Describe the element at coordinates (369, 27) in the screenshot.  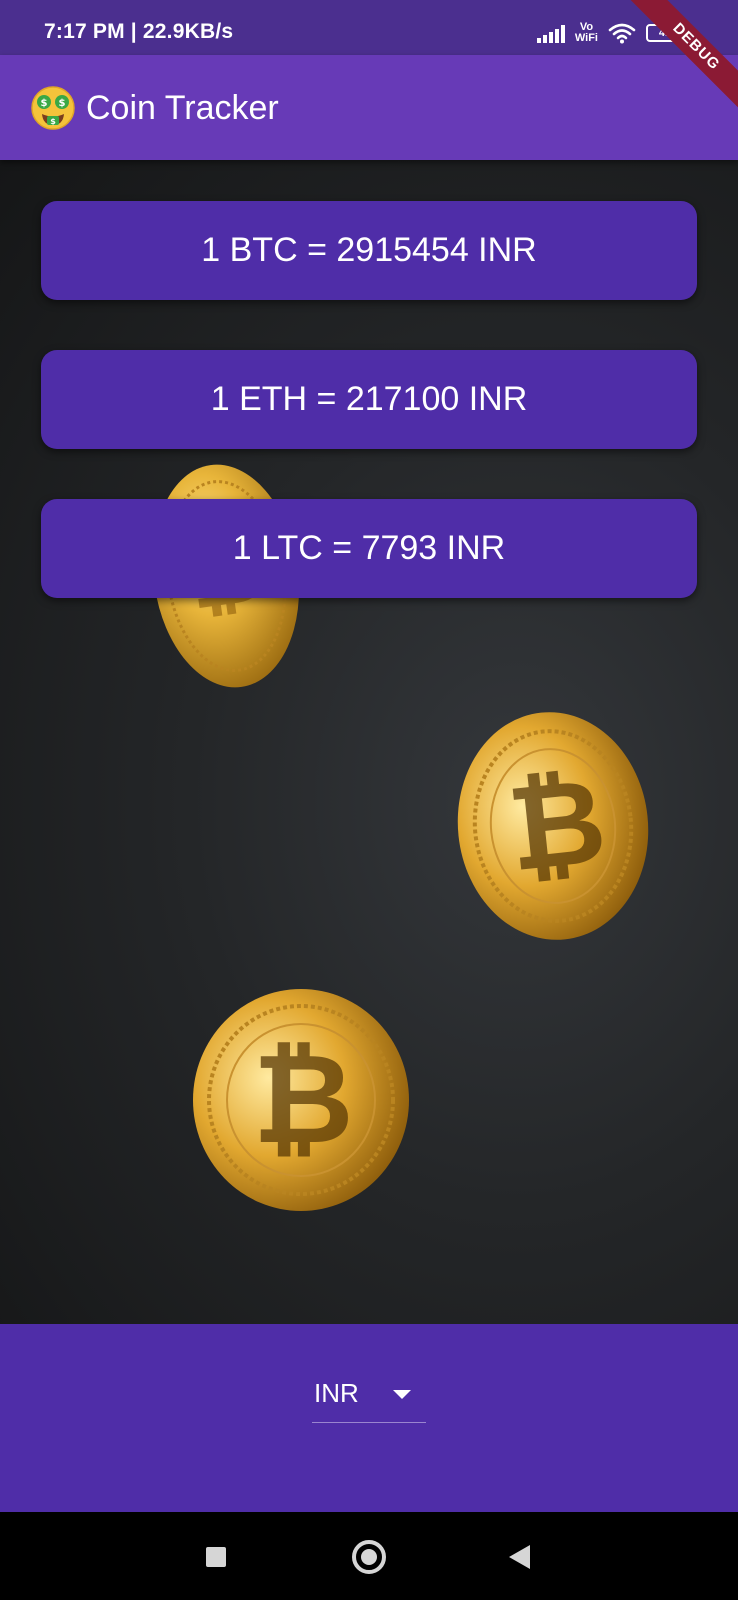
I see `status-bar: 7:17 PM | 22.9KB/s Vo WiFi 41` at that location.